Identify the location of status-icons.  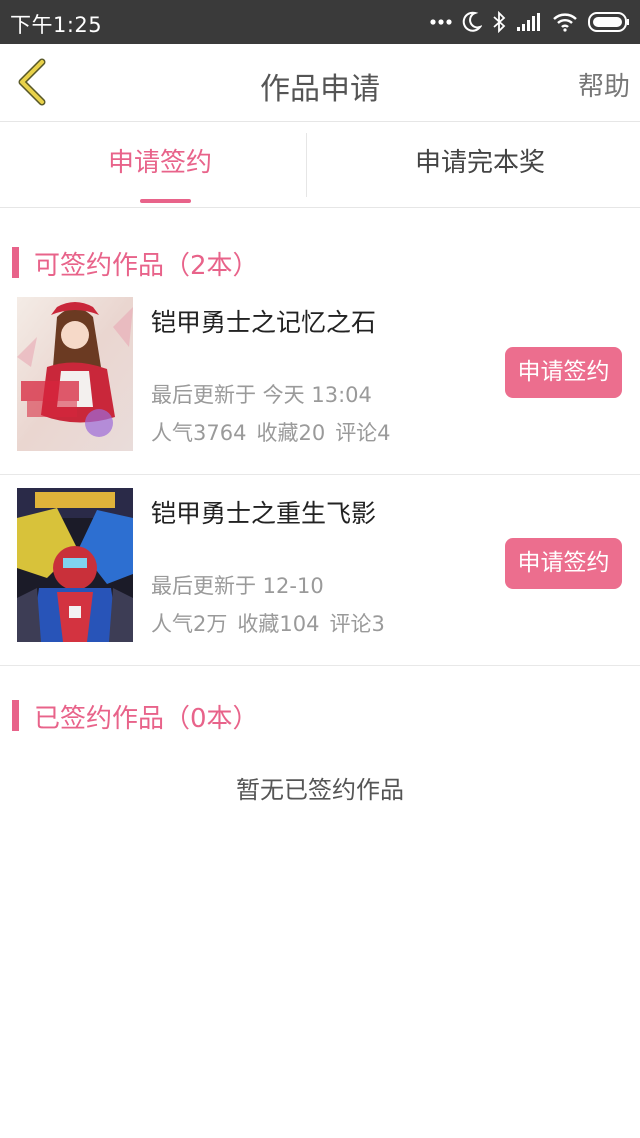
(530, 22).